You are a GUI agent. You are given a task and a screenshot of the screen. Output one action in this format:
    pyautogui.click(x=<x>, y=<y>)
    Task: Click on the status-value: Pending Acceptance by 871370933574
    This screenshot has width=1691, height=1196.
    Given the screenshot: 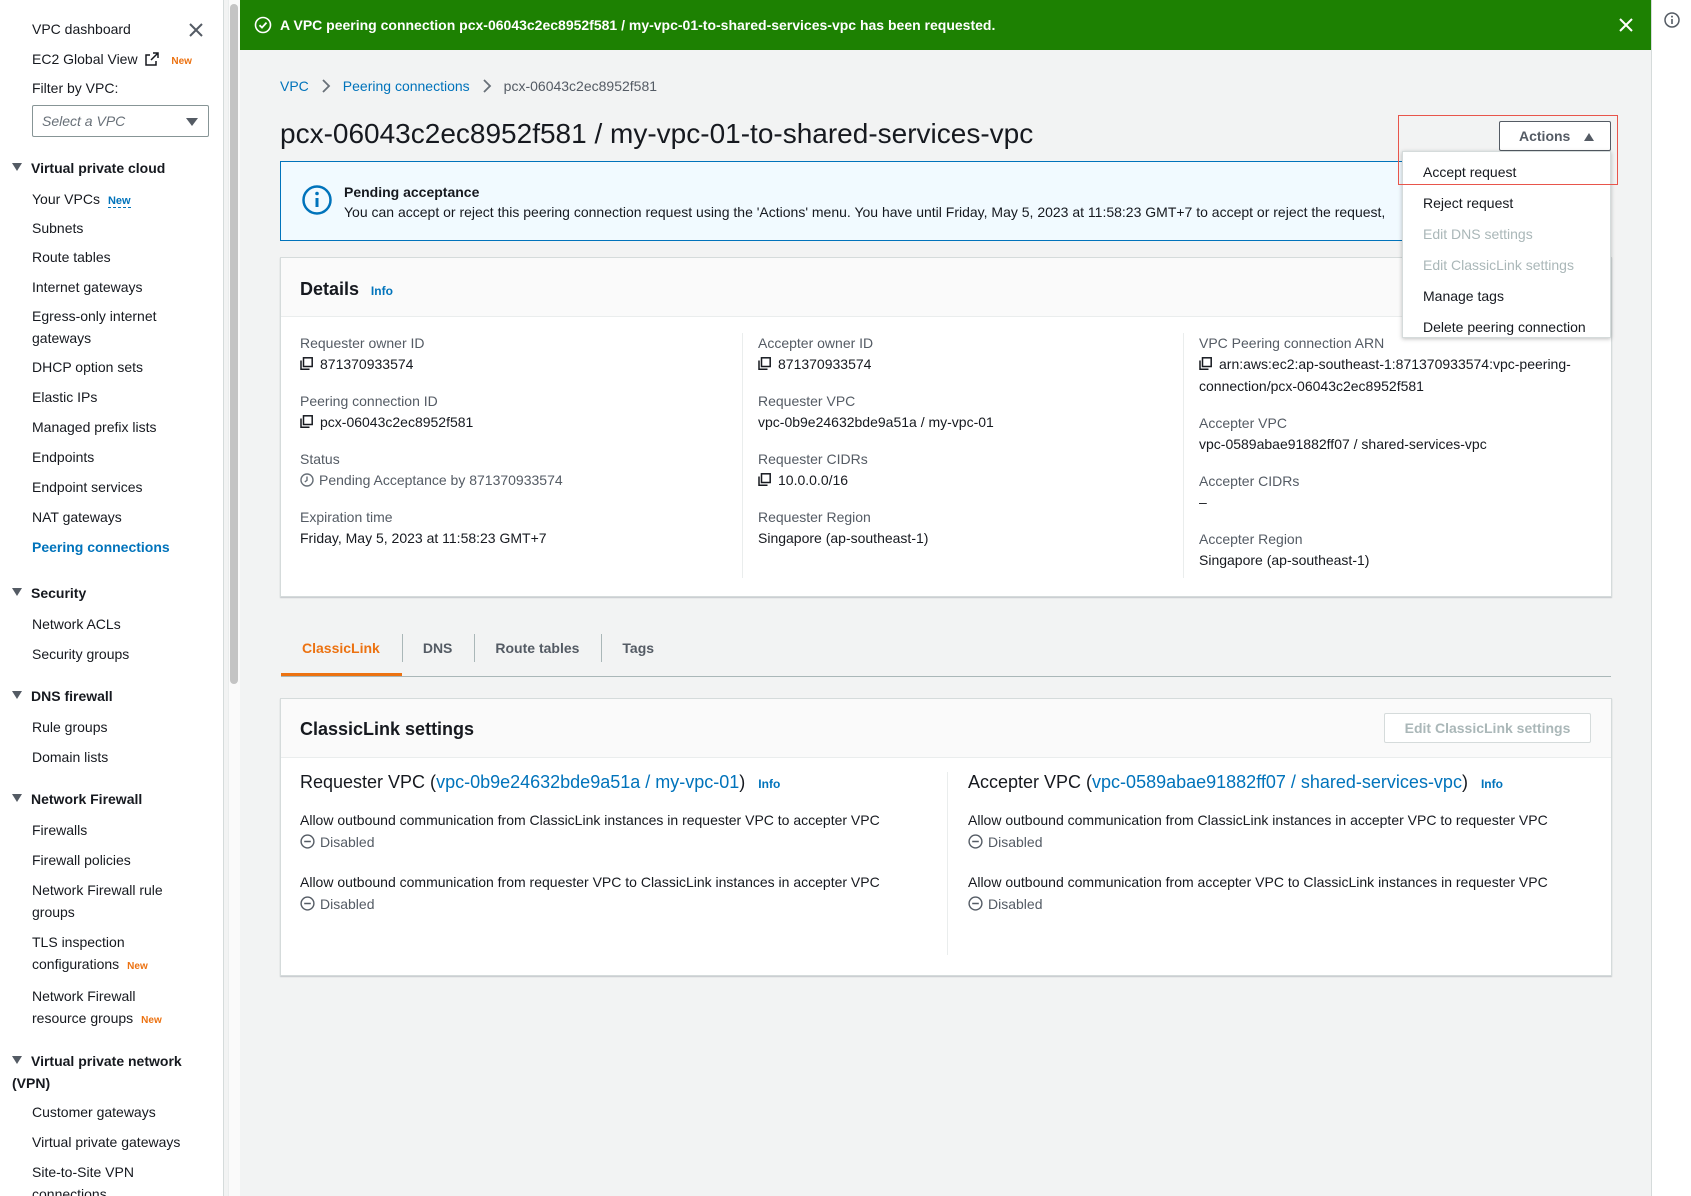 What is the action you would take?
    pyautogui.click(x=441, y=480)
    